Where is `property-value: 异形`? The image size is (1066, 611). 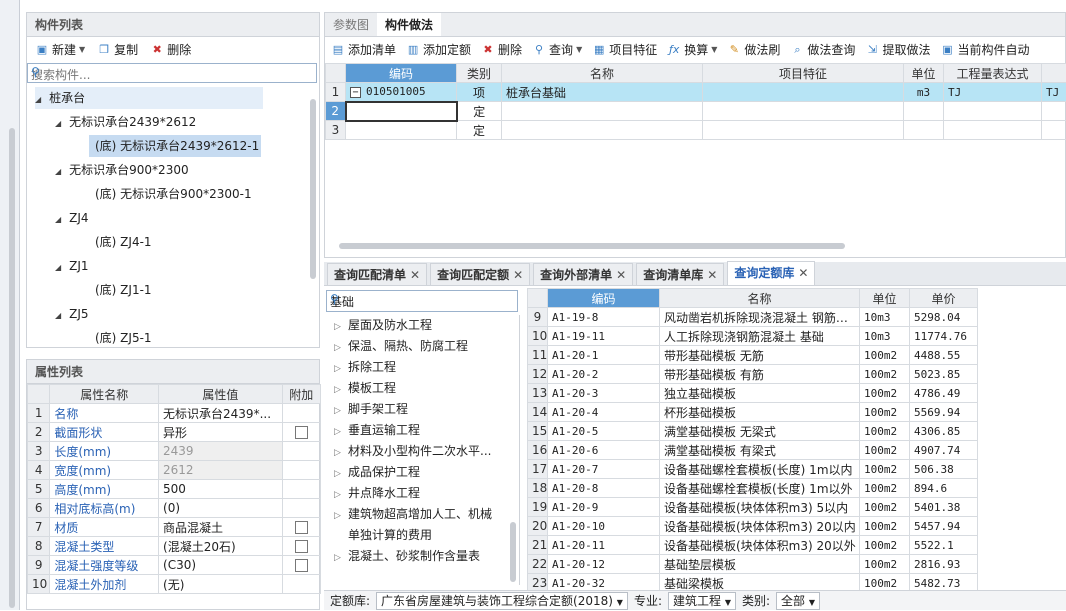
property-value: 异形 is located at coordinates (221, 432).